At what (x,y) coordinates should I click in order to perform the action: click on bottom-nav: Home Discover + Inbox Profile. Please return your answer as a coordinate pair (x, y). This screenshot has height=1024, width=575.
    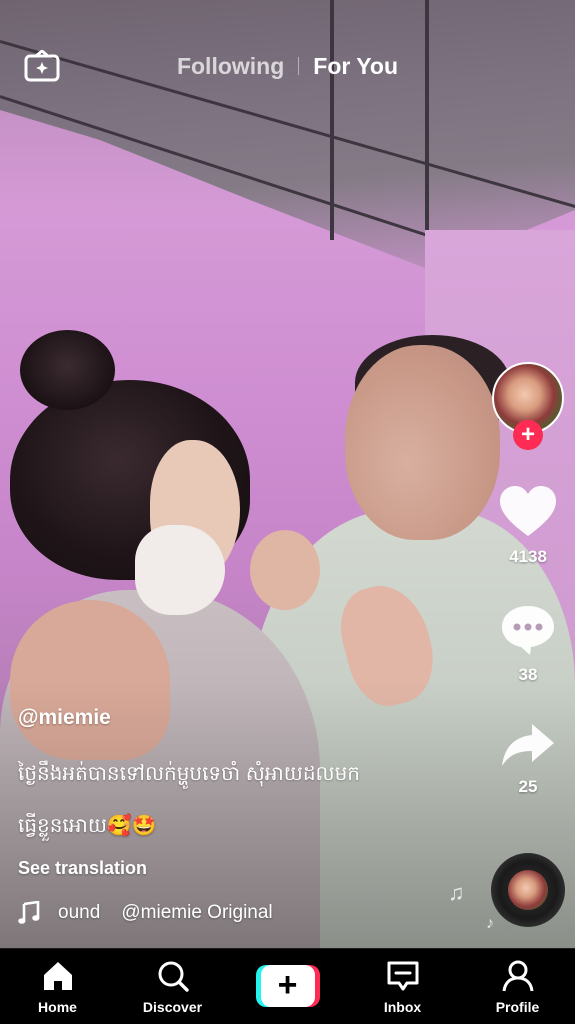
    Looking at the image, I should click on (287, 986).